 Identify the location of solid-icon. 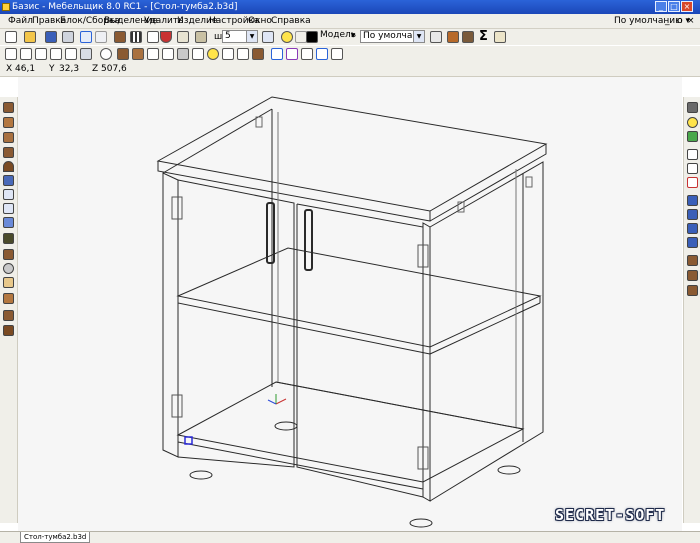
(138, 54).